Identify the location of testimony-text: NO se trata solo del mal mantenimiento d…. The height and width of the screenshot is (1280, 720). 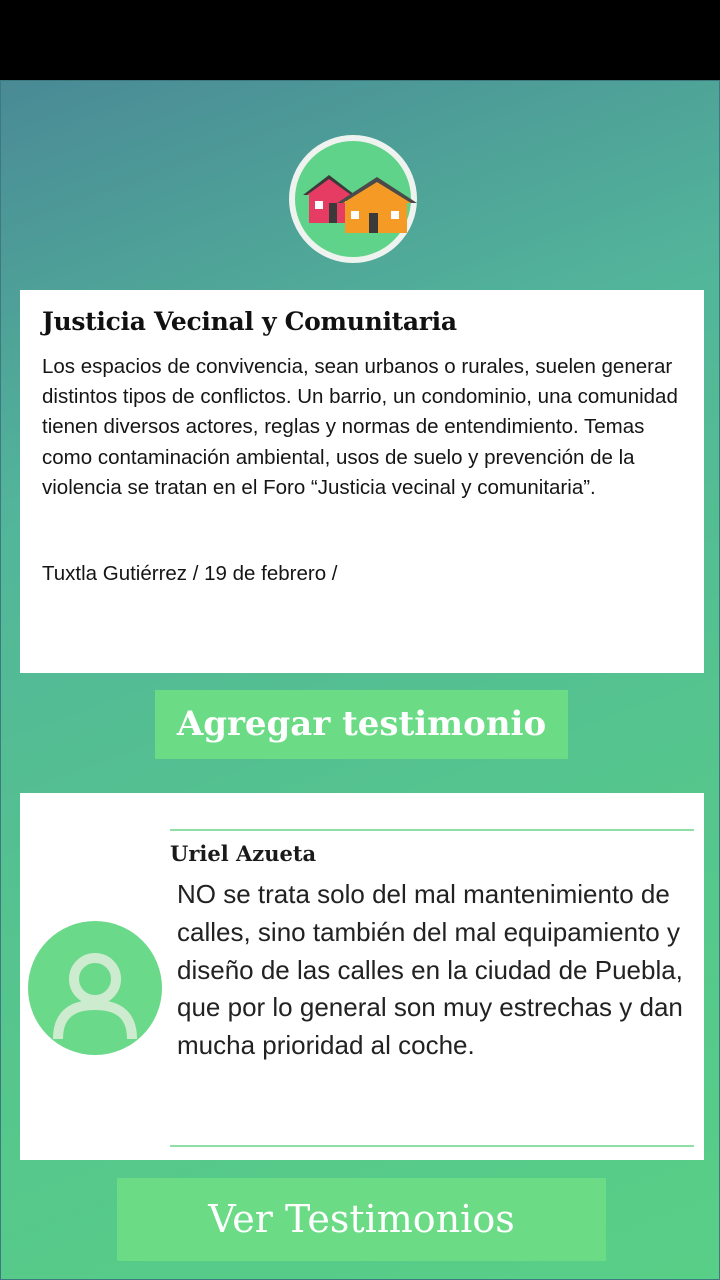
(430, 970).